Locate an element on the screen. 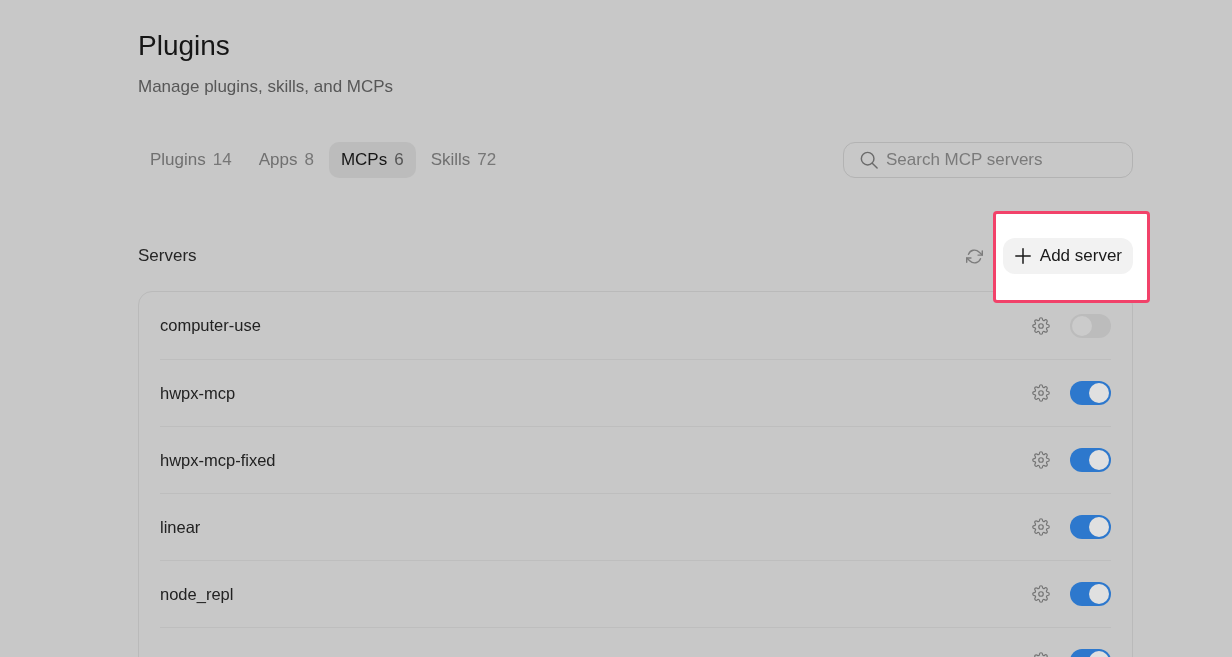 The image size is (1232, 657). tab: MCPs 6 is located at coordinates (372, 160).